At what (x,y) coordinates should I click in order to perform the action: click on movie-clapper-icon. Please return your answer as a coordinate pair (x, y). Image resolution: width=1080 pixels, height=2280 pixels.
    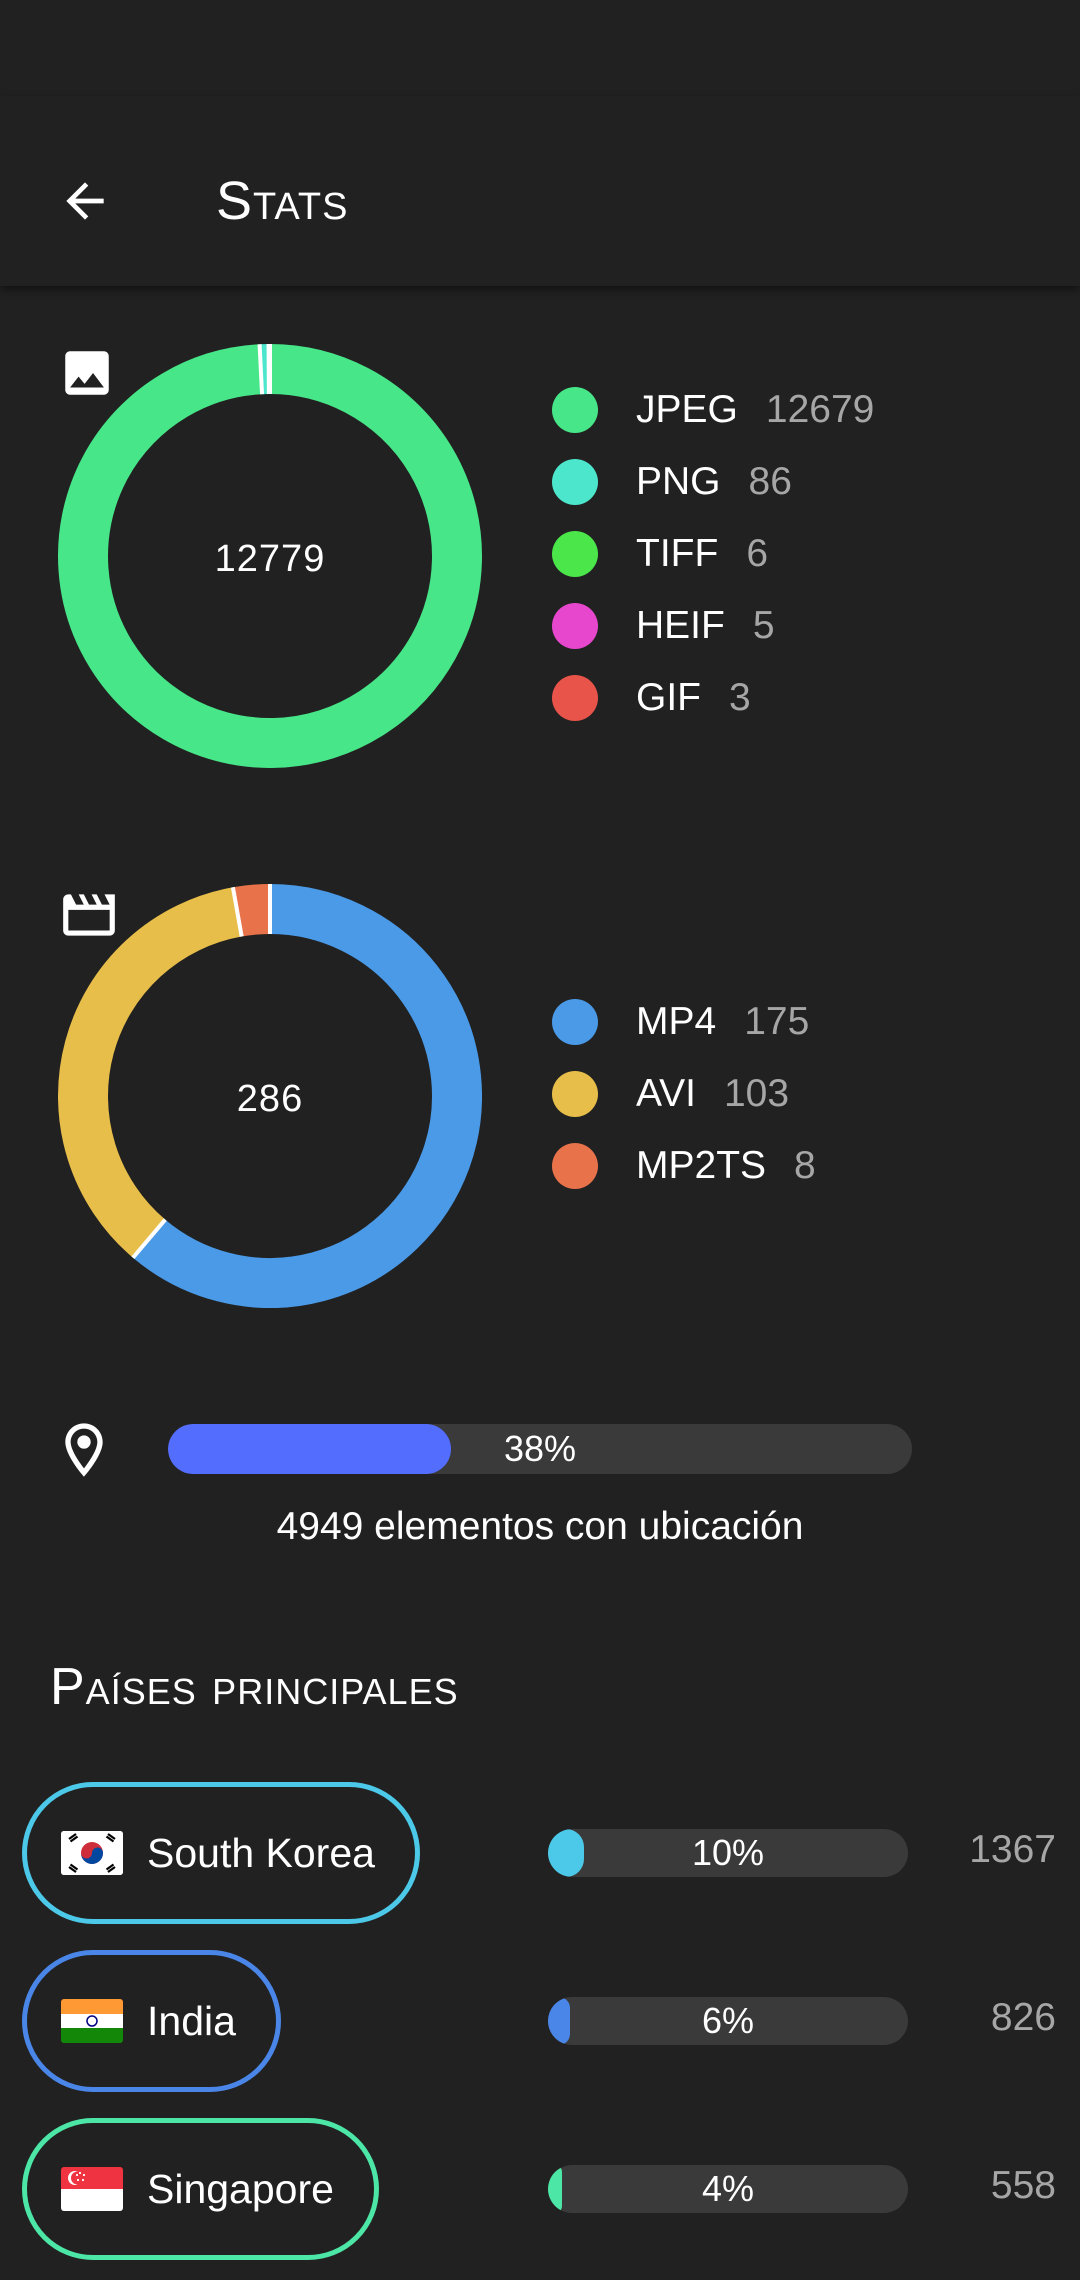
    Looking at the image, I should click on (89, 915).